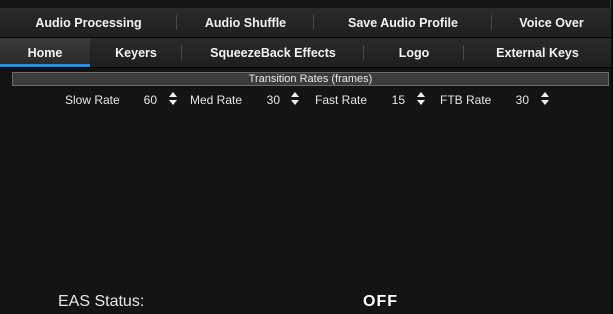 The image size is (613, 314). What do you see at coordinates (517, 100) in the screenshot?
I see `ftb-rate-value: 30` at bounding box center [517, 100].